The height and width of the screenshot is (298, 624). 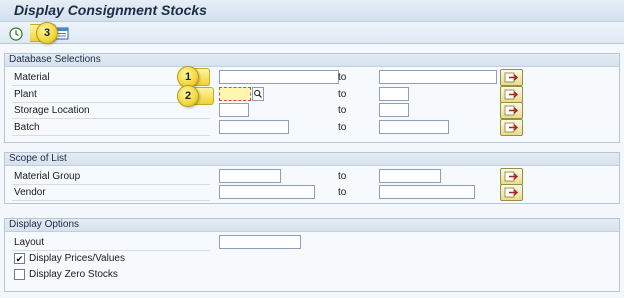 What do you see at coordinates (308, 94) in the screenshot?
I see `plant-row: Plant to` at bounding box center [308, 94].